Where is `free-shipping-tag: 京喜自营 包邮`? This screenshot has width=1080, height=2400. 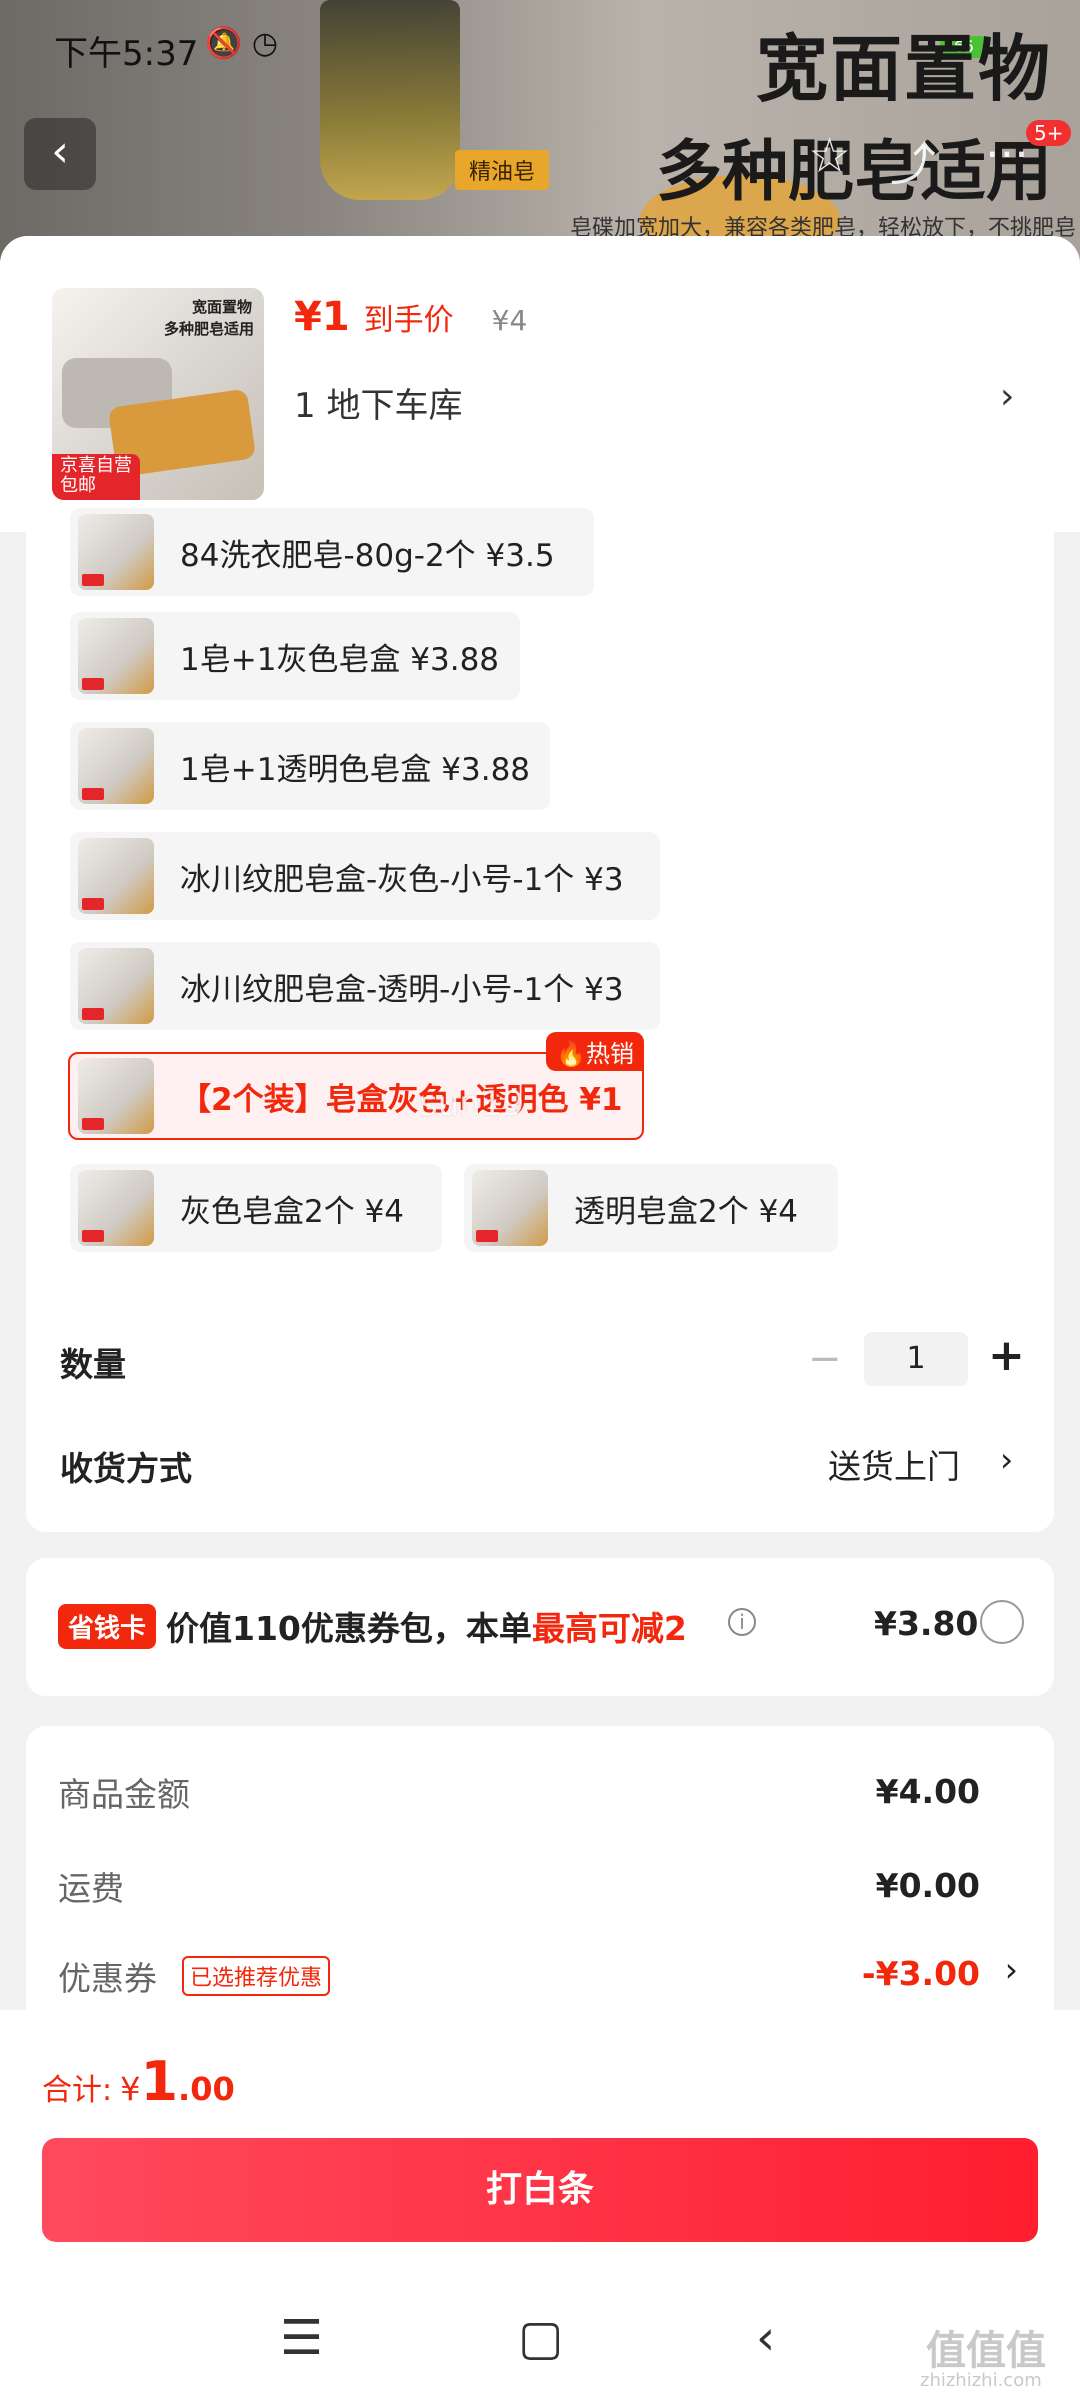
free-shipping-tag: 京喜自营 包邮 is located at coordinates (96, 477).